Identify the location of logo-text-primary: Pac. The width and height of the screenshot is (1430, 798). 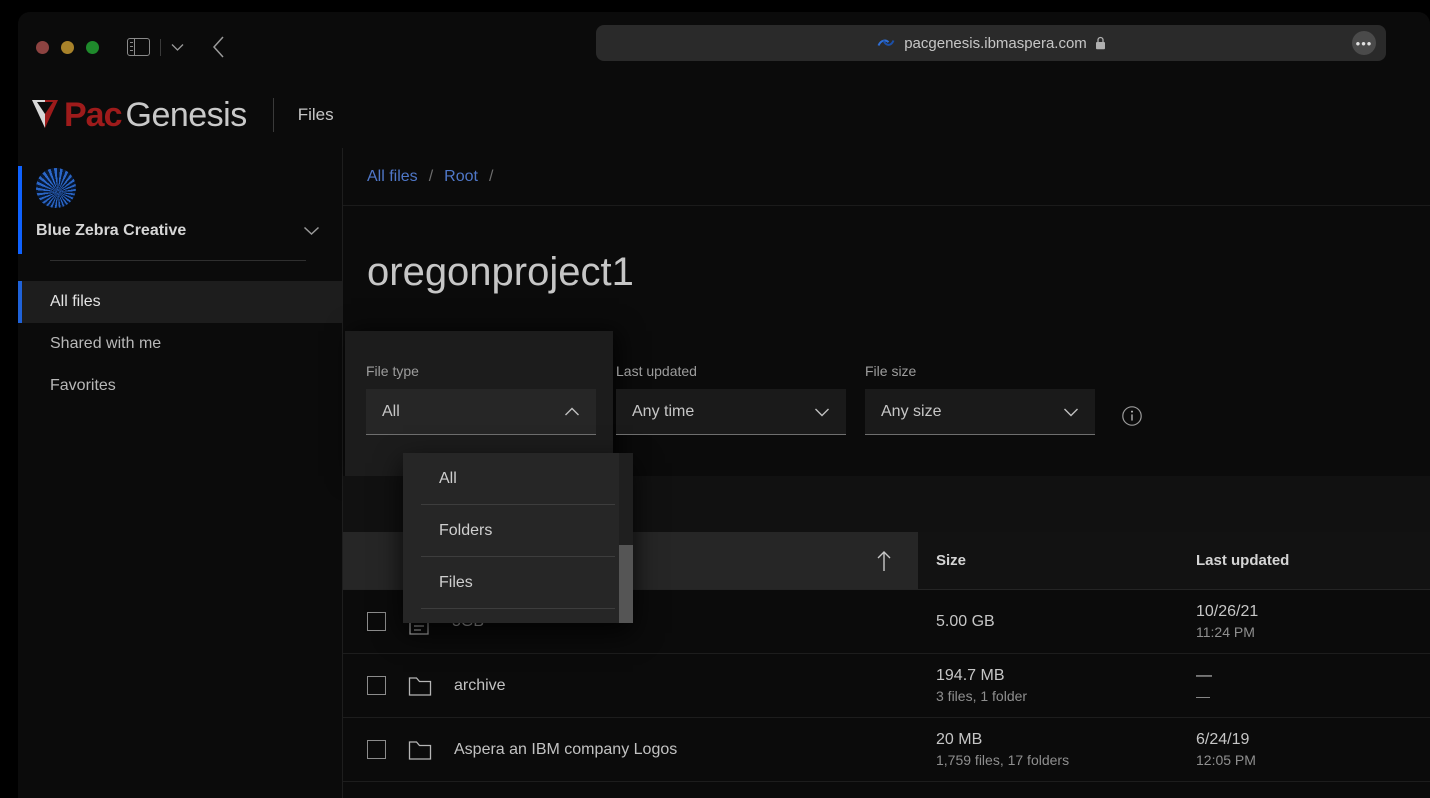
(93, 114).